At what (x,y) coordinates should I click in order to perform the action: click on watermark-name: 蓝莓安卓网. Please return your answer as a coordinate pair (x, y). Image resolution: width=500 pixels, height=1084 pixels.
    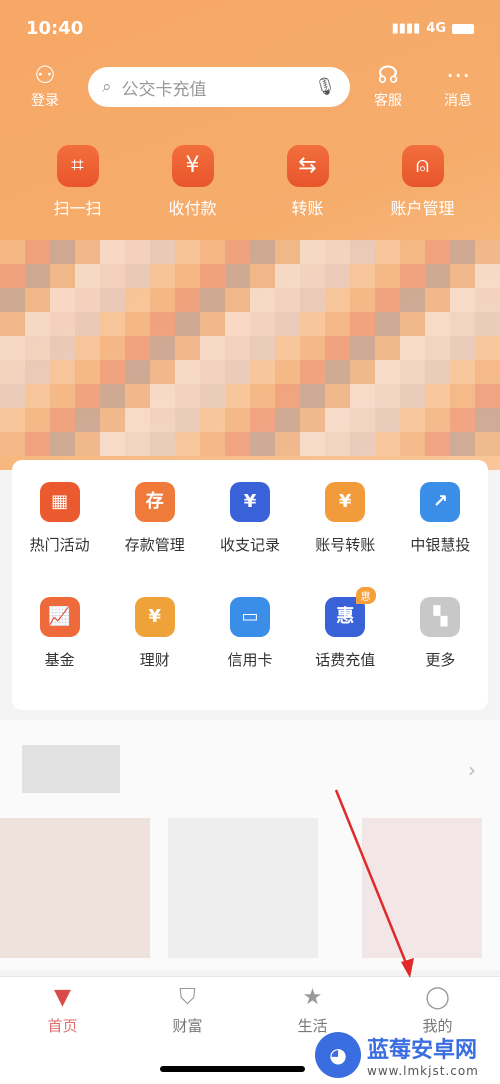
    Looking at the image, I should click on (422, 1050).